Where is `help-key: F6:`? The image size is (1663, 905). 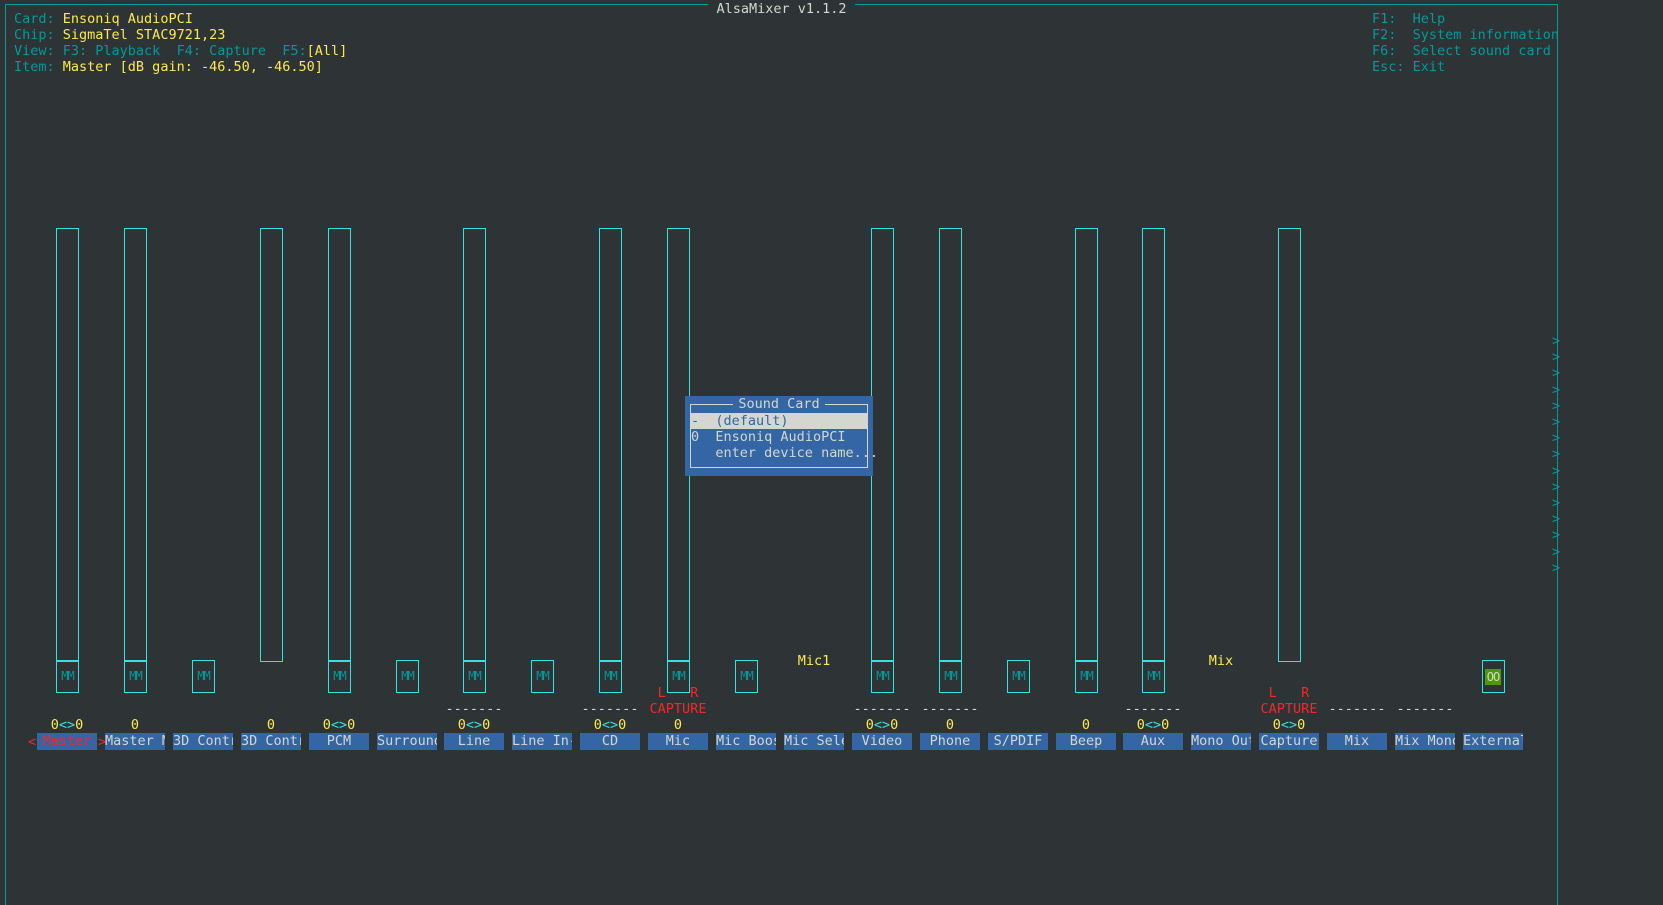 help-key: F6: is located at coordinates (1384, 51).